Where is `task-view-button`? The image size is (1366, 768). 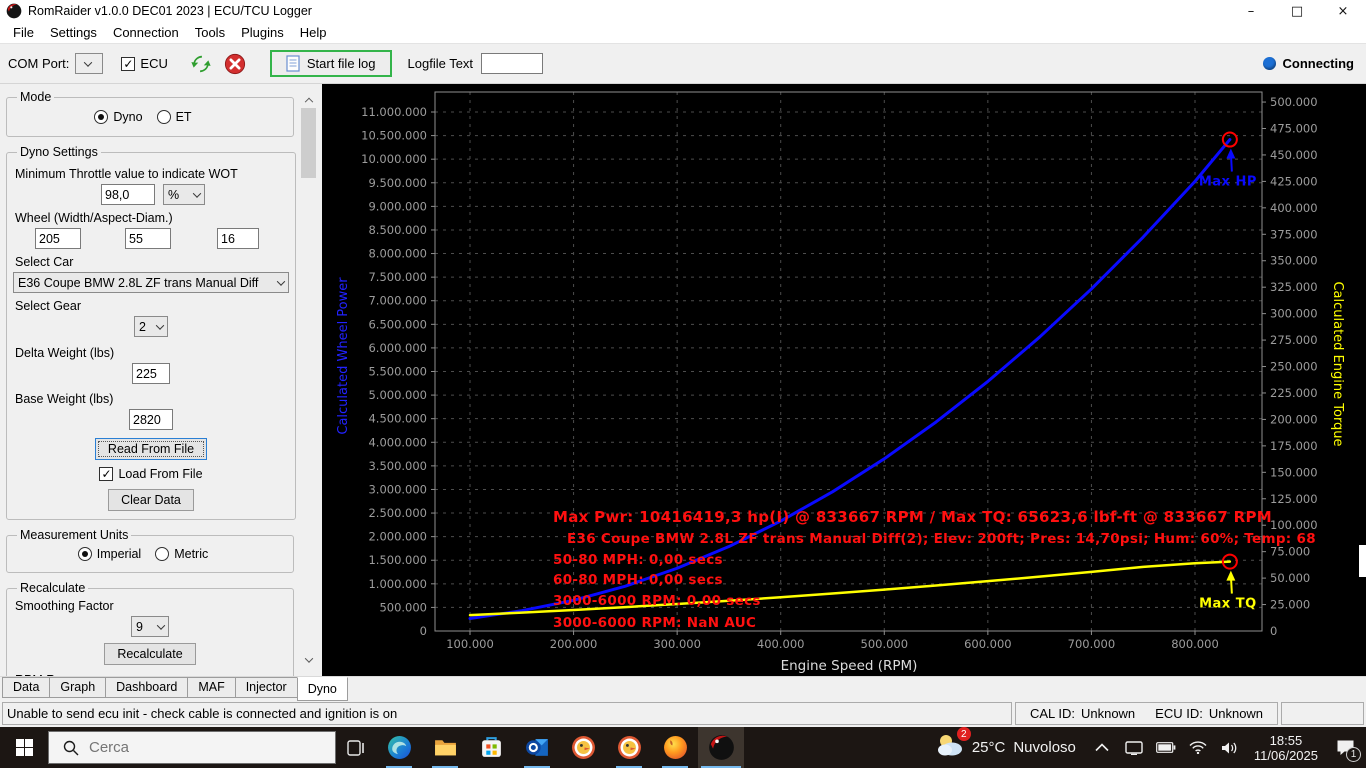 task-view-button is located at coordinates (356, 747).